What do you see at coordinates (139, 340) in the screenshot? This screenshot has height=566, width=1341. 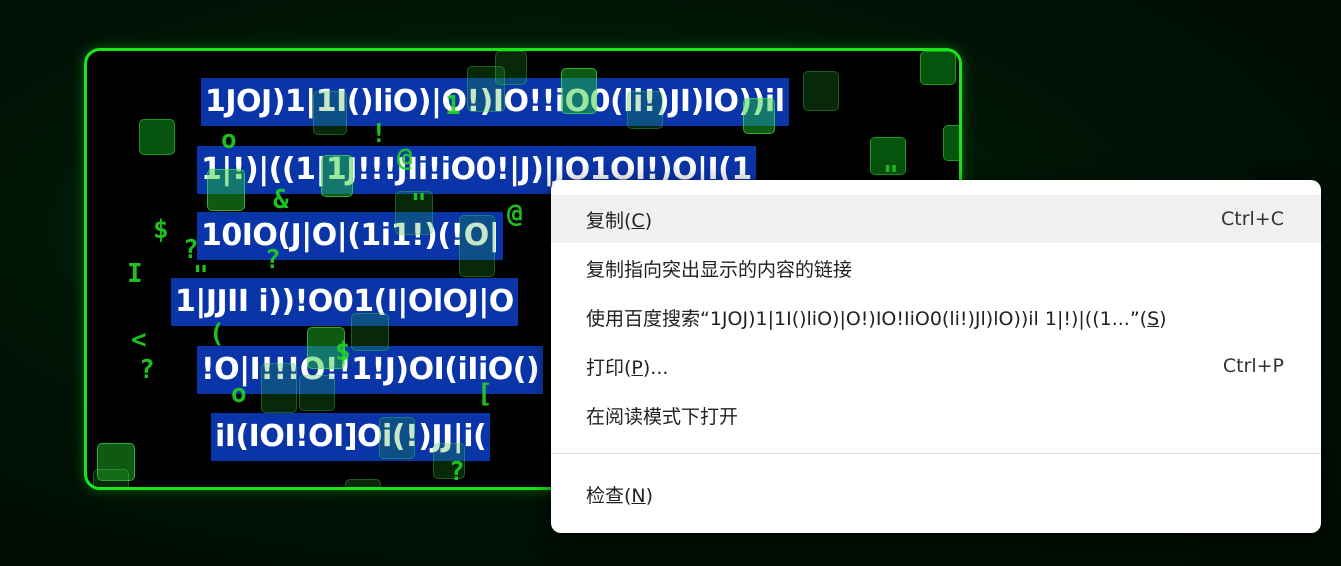 I see `falling-glyph: <` at bounding box center [139, 340].